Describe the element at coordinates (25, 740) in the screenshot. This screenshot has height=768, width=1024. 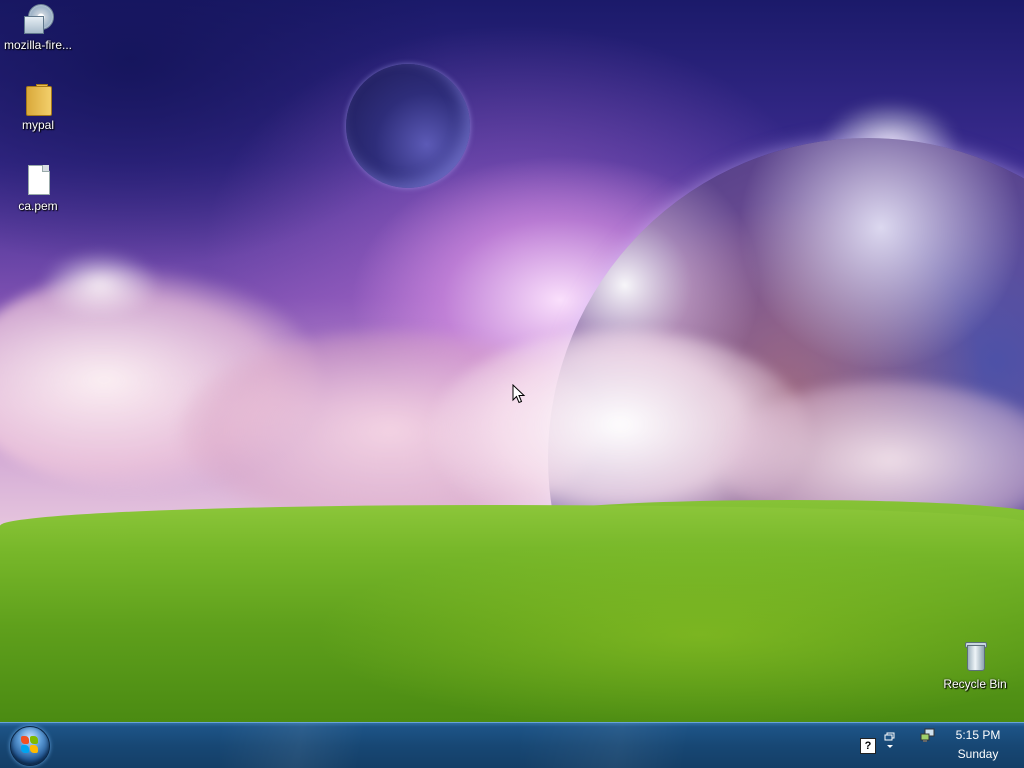
I see `flag-red-pane` at that location.